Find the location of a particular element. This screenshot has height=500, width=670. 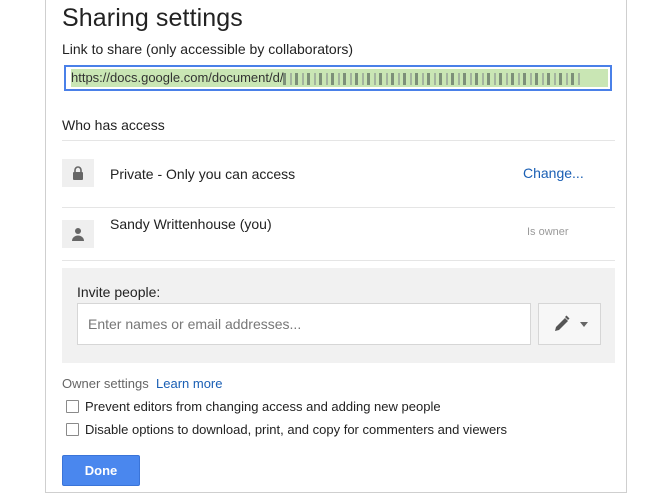

owner-role-label: Is owner is located at coordinates (548, 232).